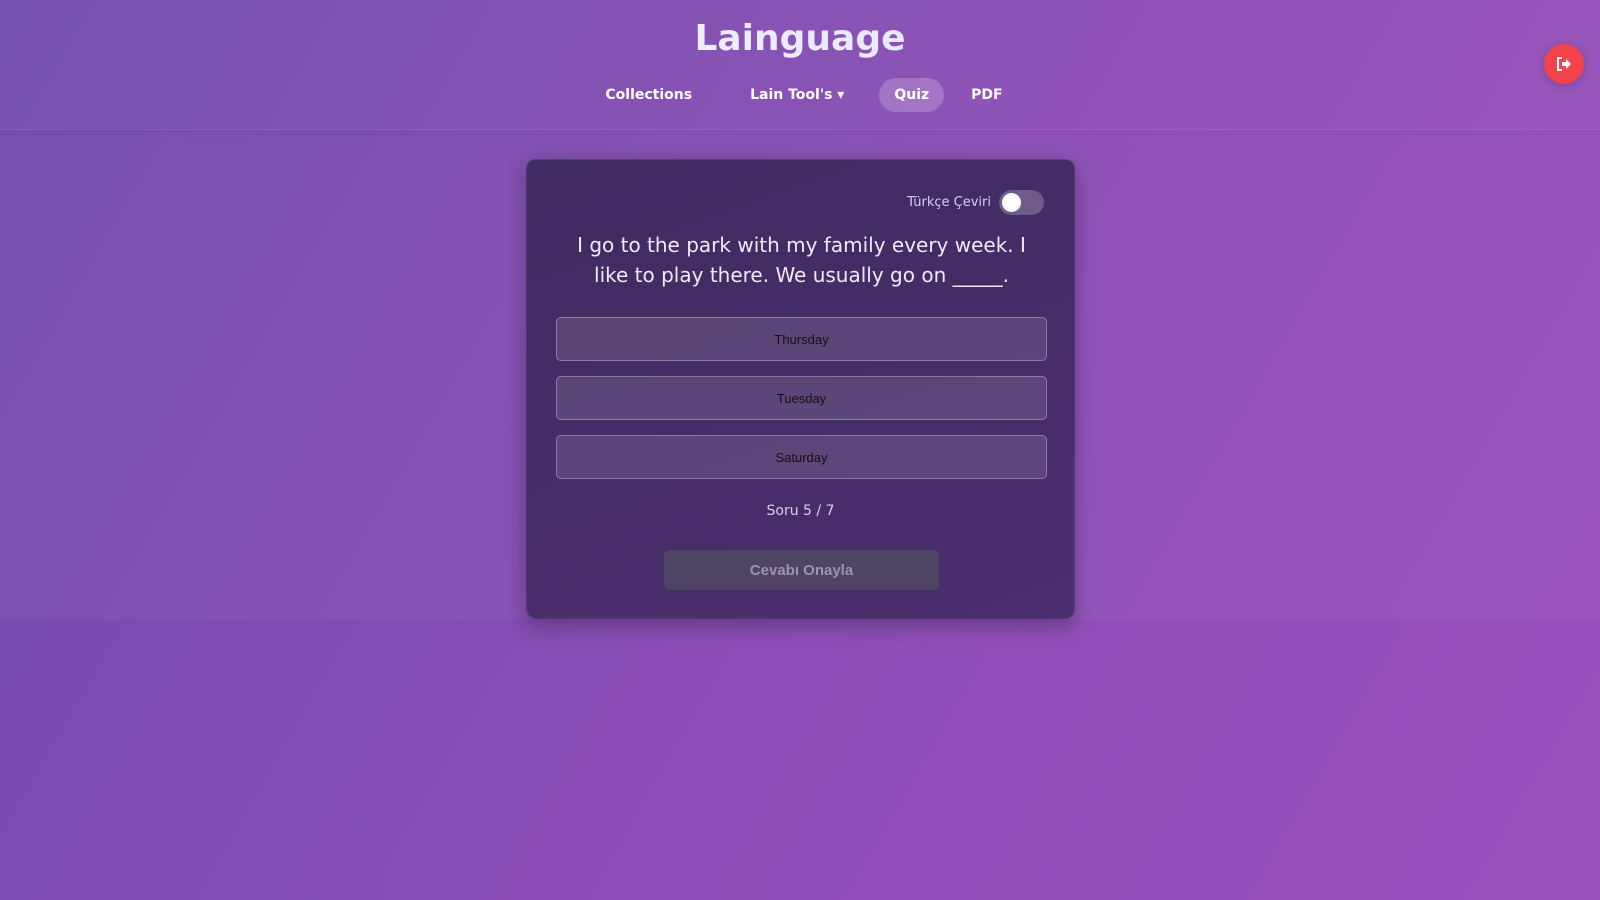 The height and width of the screenshot is (900, 1600). Describe the element at coordinates (986, 95) in the screenshot. I see `nav-pdf: PDF` at that location.